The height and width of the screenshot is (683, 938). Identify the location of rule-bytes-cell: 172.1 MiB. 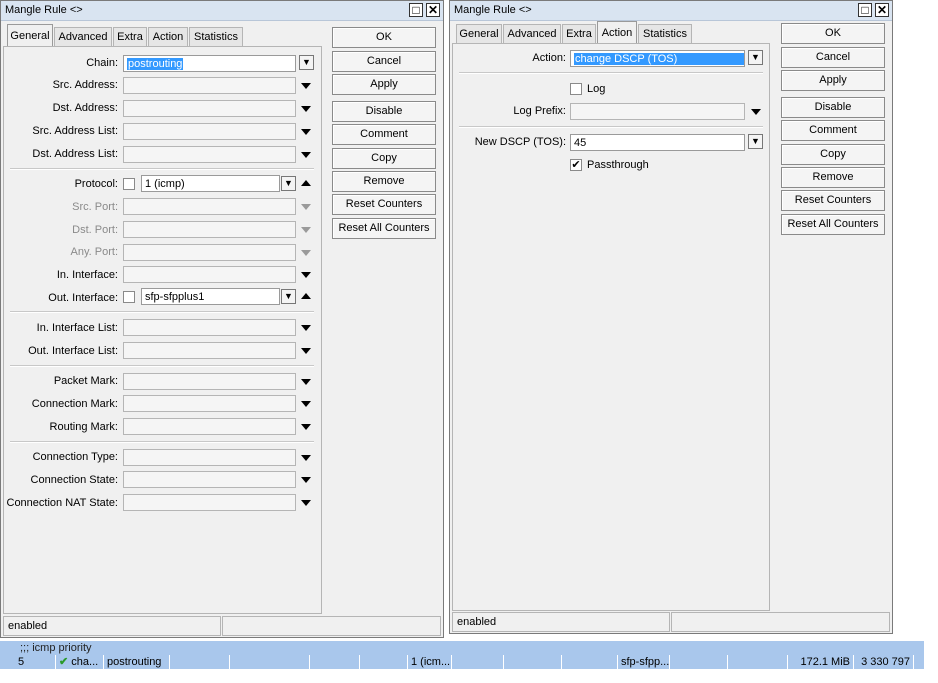
(821, 662).